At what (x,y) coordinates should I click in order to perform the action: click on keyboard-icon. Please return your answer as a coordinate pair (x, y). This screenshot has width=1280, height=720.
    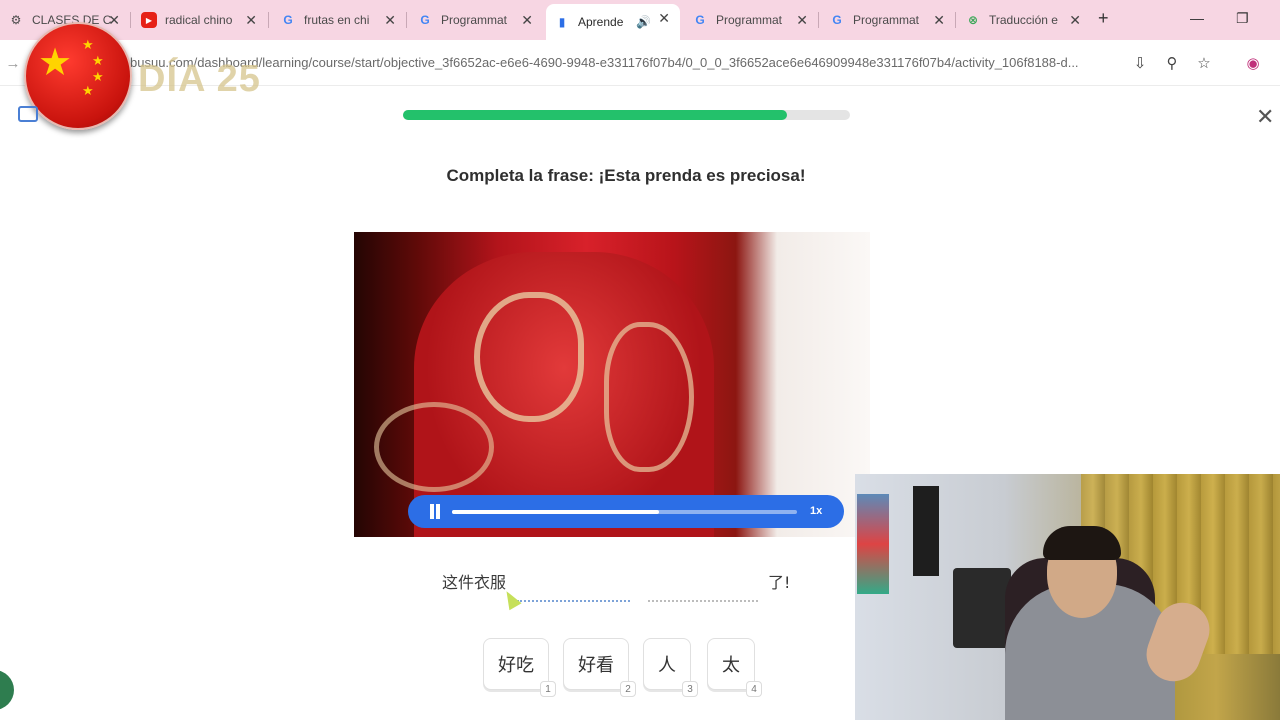
    Looking at the image, I should click on (28, 114).